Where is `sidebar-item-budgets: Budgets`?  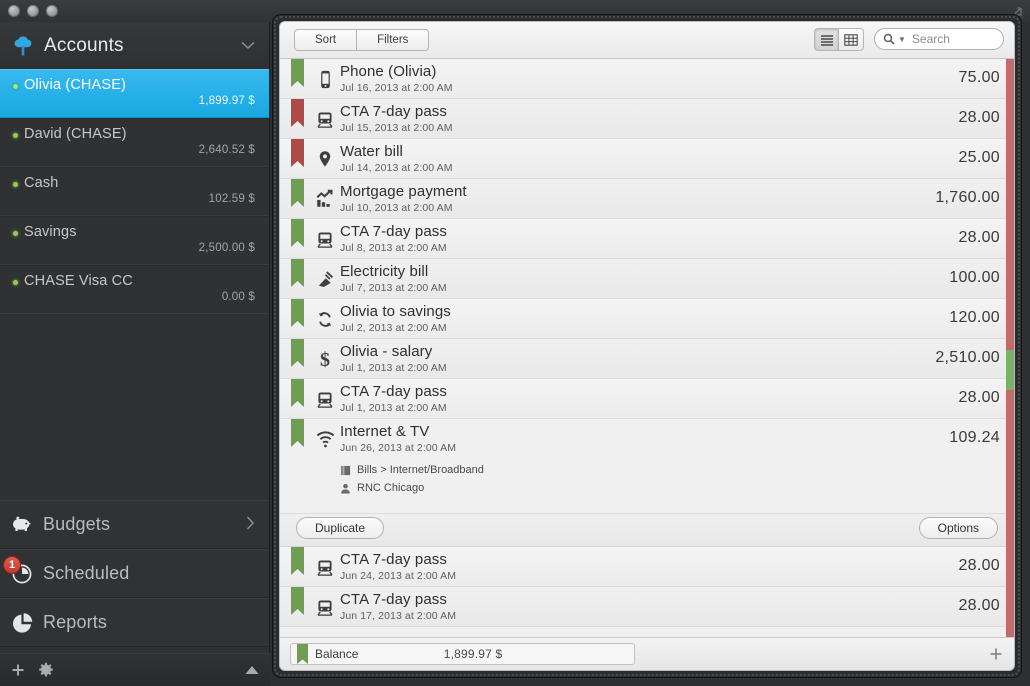
sidebar-item-budgets: Budgets is located at coordinates (134, 524).